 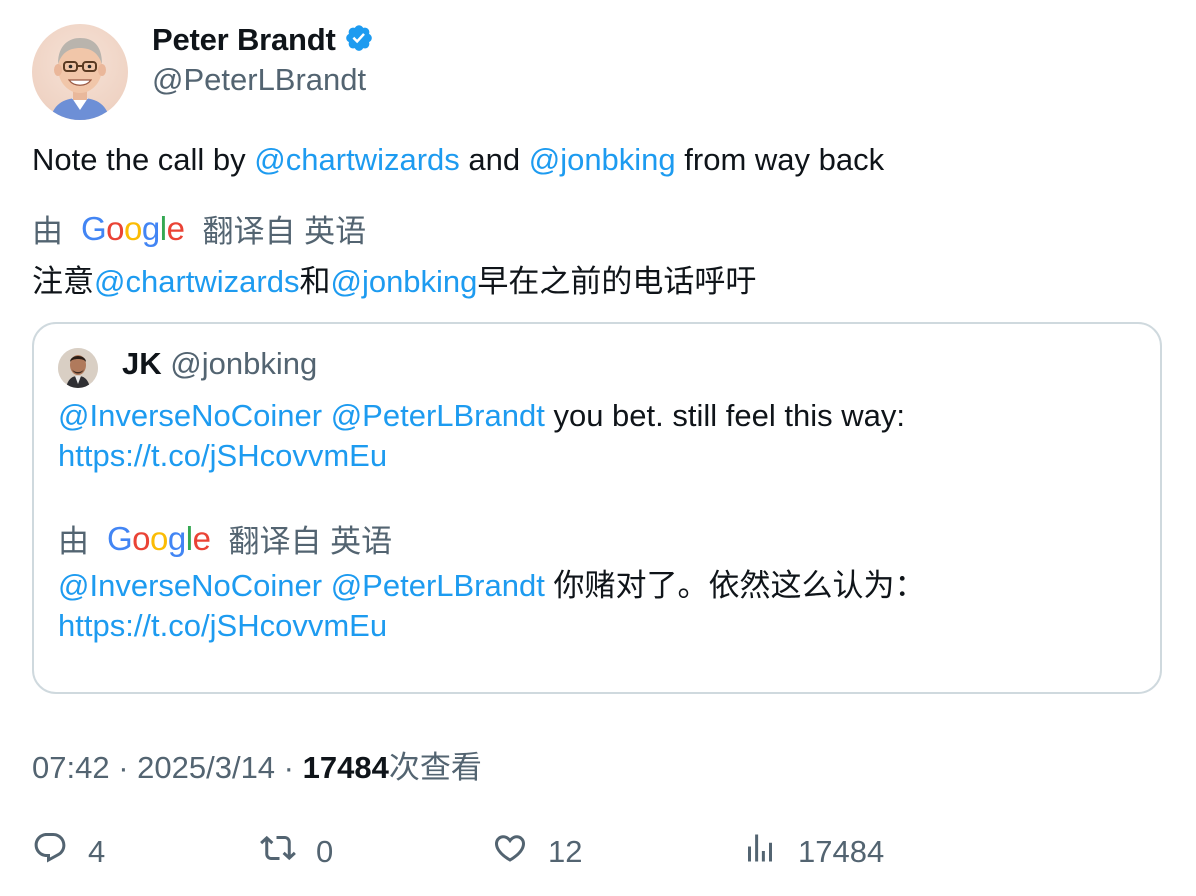 What do you see at coordinates (315, 281) in the screenshot?
I see `translated-text-part: 和` at bounding box center [315, 281].